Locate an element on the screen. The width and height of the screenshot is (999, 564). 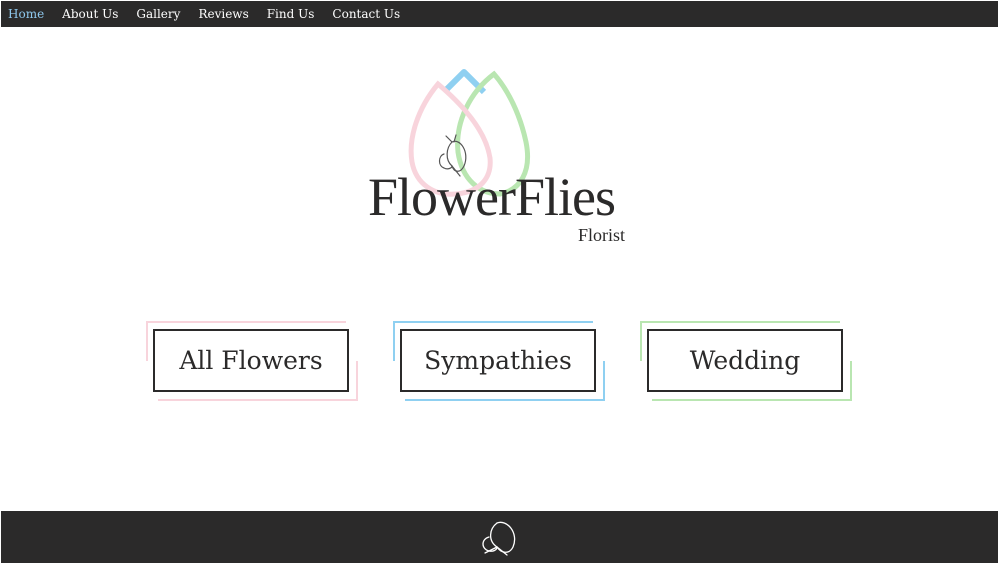
nav-gallery: Gallery is located at coordinates (158, 14).